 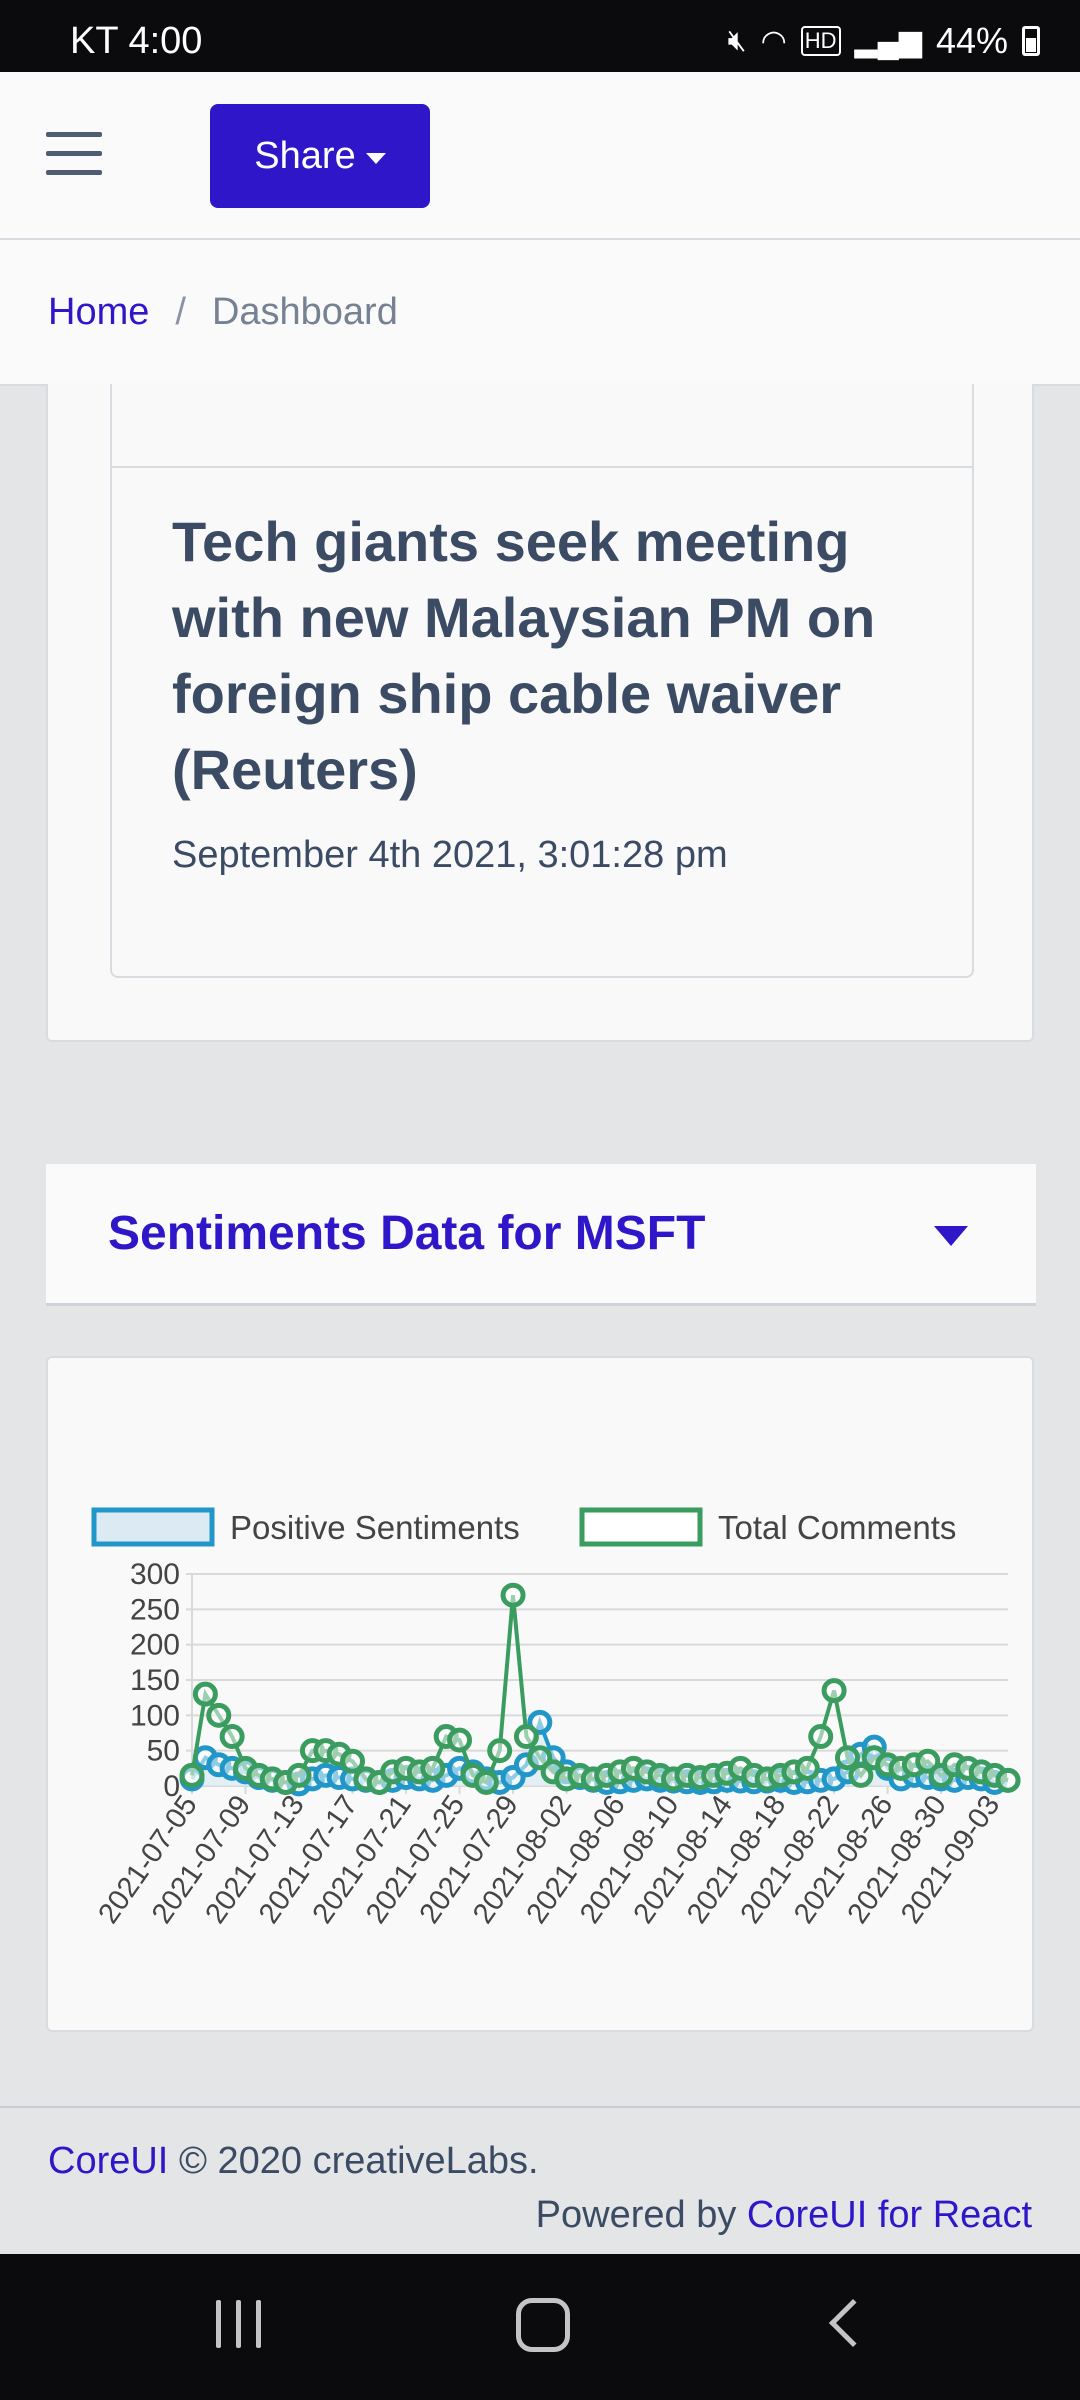 I want to click on clock: 4:00, so click(x=165, y=41).